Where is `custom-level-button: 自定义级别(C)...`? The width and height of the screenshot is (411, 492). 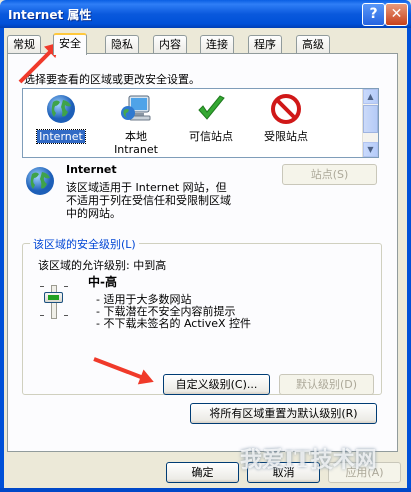 custom-level-button: 自定义级别(C)... is located at coordinates (216, 384).